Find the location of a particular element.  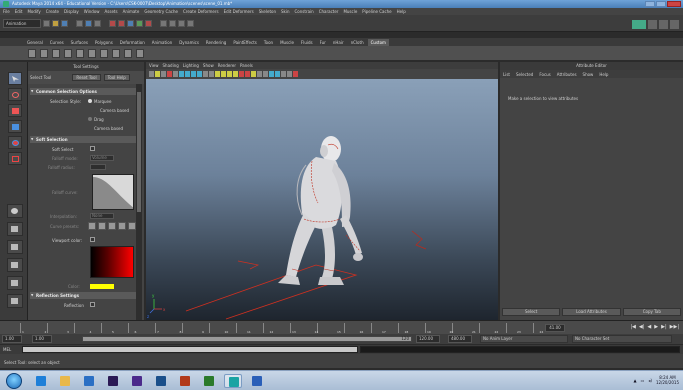

interpolation-dropdown: None is located at coordinates (102, 216).